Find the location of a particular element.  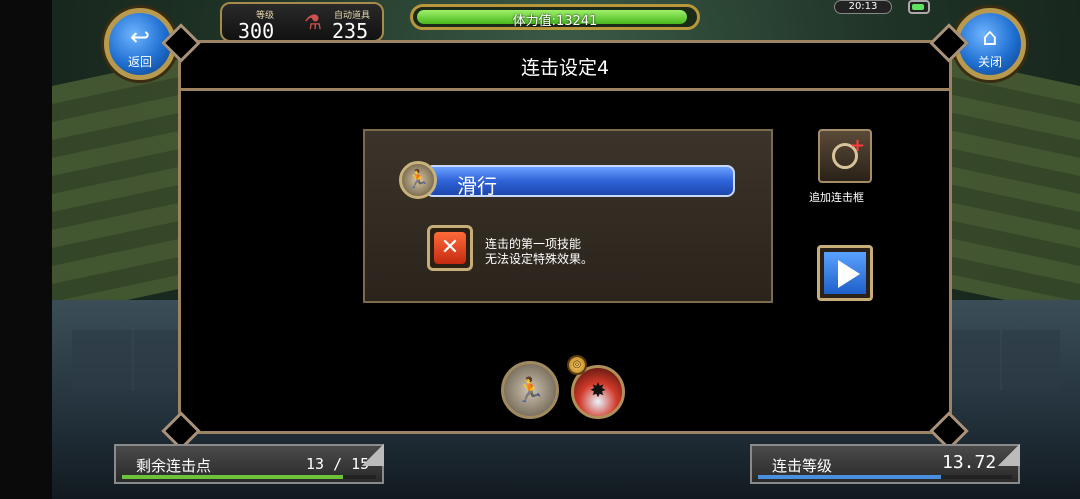

combo-level-fill is located at coordinates (849, 477).